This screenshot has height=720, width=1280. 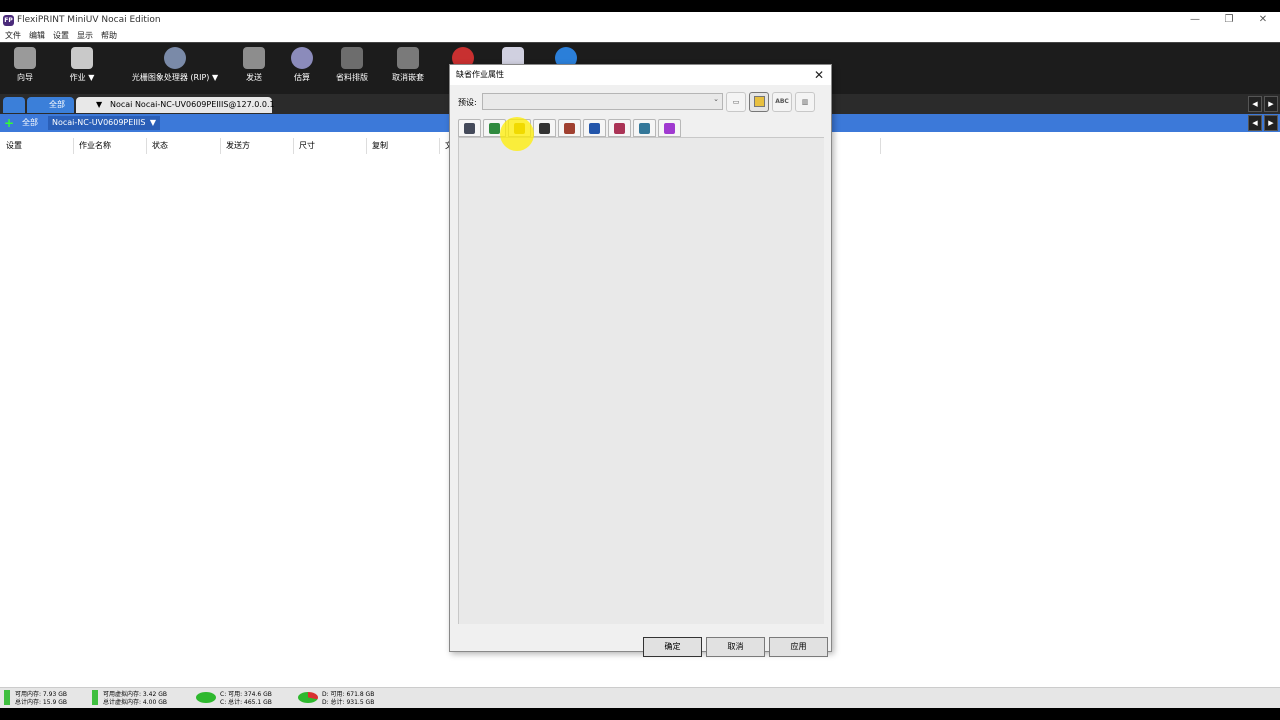 I want to click on dialog-close-button: ✕, so click(x=819, y=75).